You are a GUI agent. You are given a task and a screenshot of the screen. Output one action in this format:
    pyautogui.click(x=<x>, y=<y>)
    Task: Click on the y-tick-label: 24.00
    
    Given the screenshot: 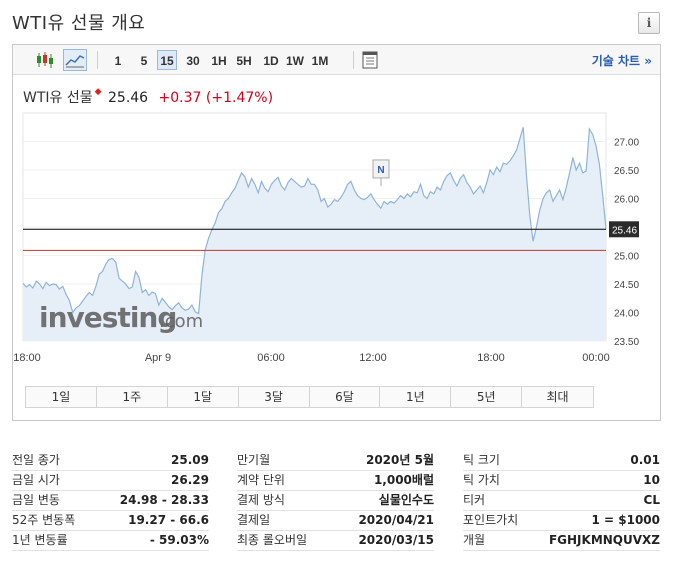 What is the action you would take?
    pyautogui.click(x=626, y=314)
    